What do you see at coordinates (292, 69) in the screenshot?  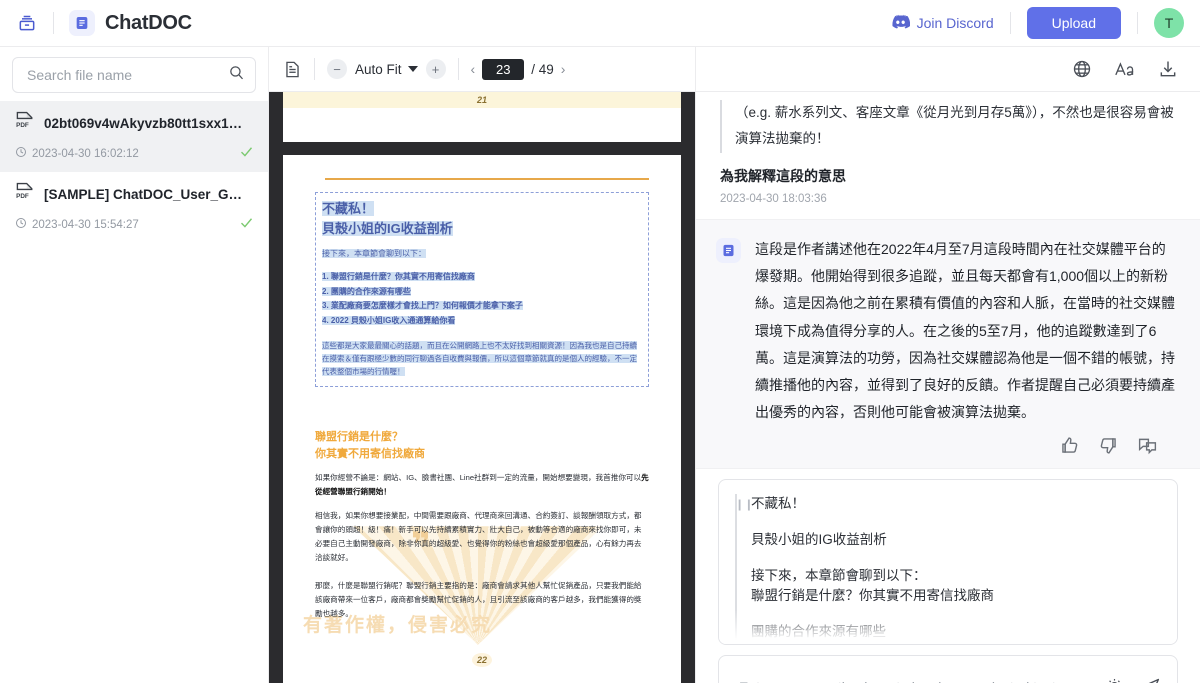 I see `document-outline-icon` at bounding box center [292, 69].